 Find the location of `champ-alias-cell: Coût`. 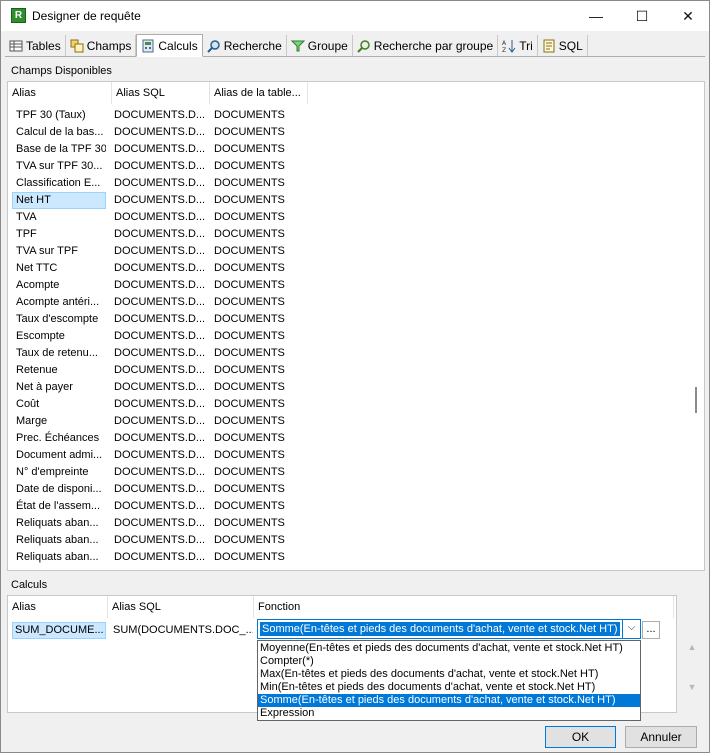

champ-alias-cell: Coût is located at coordinates (59, 404).